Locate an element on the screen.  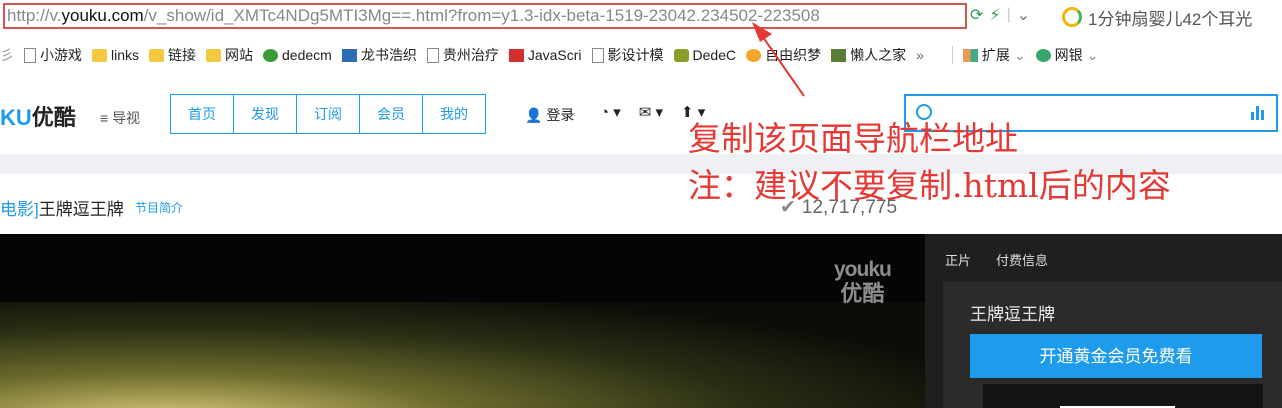
annotation-text: 复制该页面导航栏地址 注：建议不要复制.html后的内容 is located at coordinates (929, 162).